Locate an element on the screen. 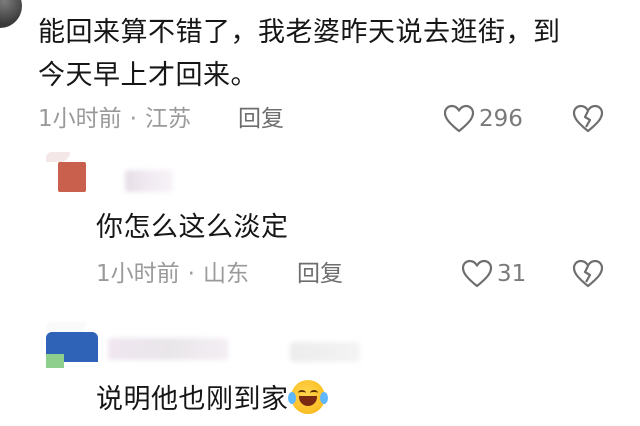 The image size is (640, 426). like-button: 296 is located at coordinates (483, 119).